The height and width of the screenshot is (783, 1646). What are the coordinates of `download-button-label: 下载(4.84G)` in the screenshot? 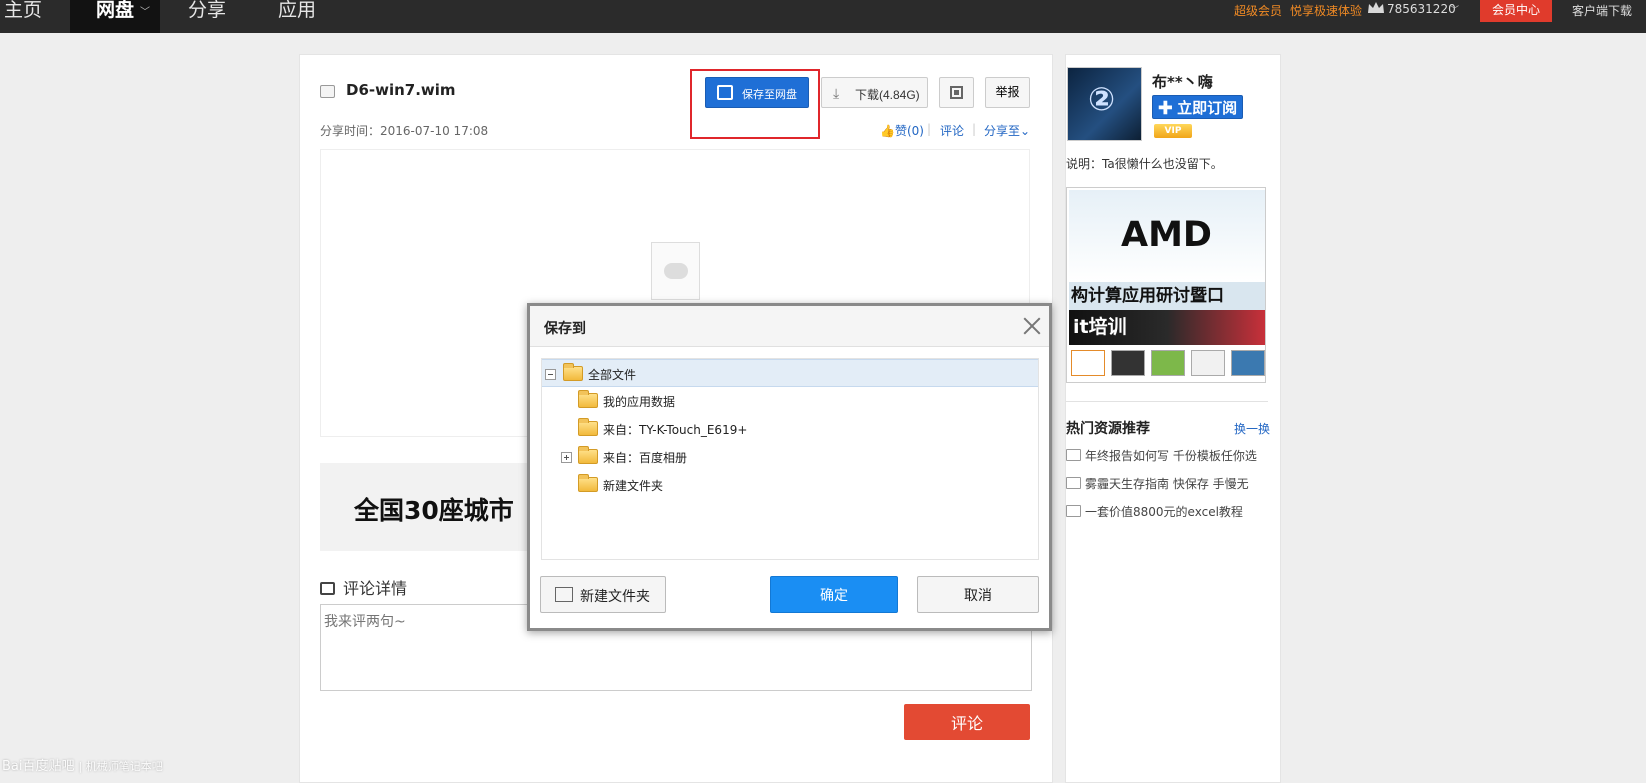 It's located at (887, 95).